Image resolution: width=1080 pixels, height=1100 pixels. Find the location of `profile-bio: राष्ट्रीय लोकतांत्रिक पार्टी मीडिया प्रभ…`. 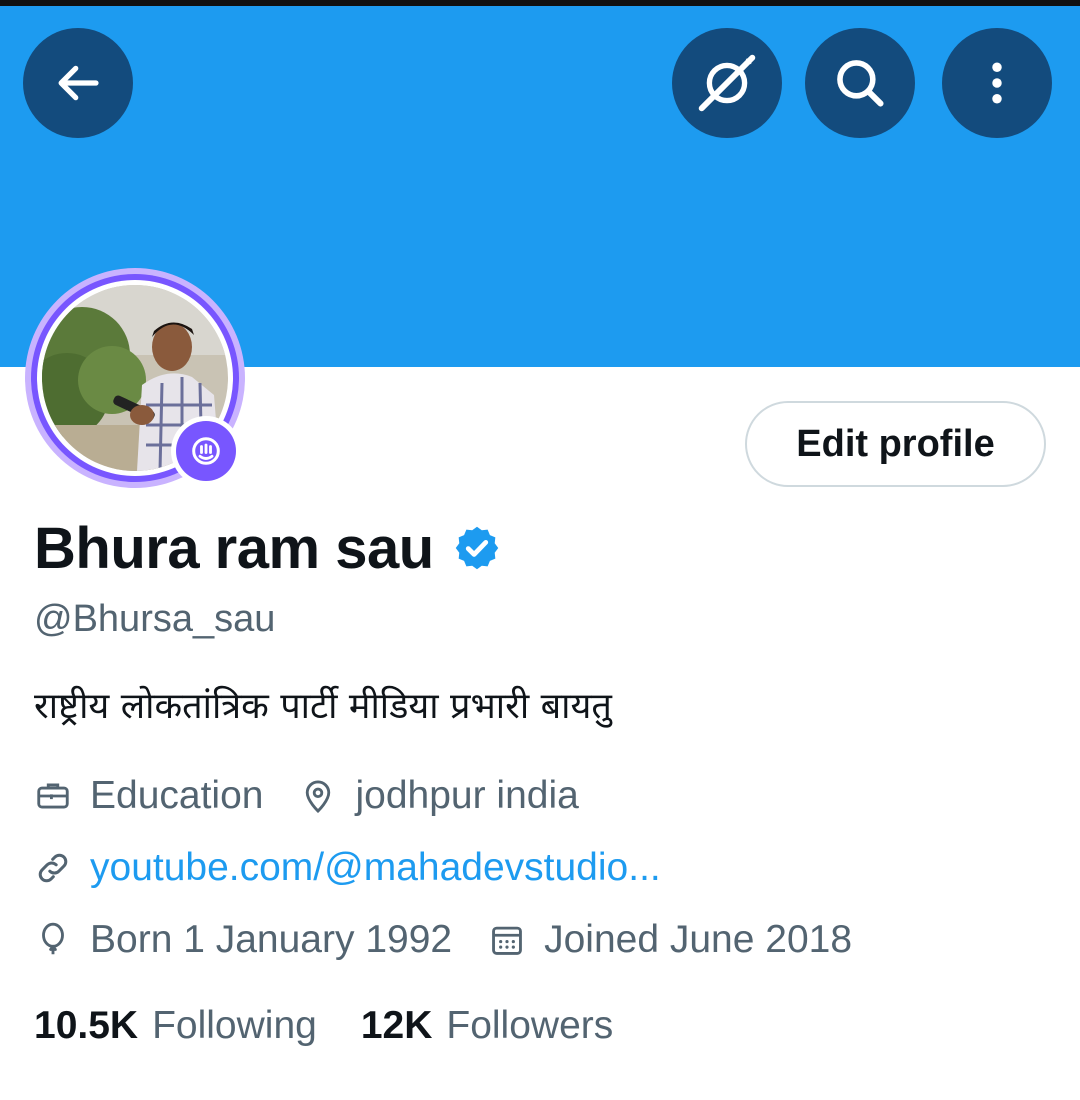

profile-bio: राष्ट्रीय लोकतांत्रिक पार्टी मीडिया प्रभ… is located at coordinates (323, 706).